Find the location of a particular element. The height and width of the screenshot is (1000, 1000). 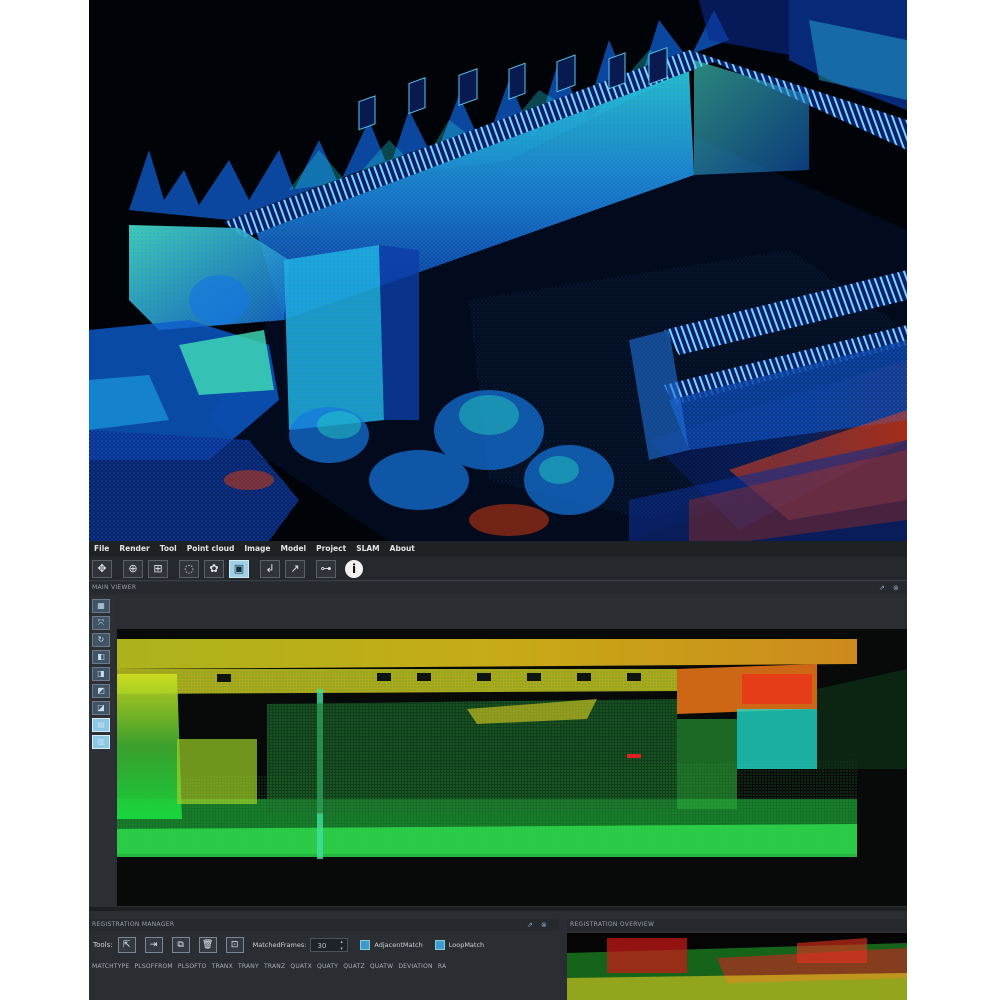

select-pick-icon: ✥ is located at coordinates (102, 568).